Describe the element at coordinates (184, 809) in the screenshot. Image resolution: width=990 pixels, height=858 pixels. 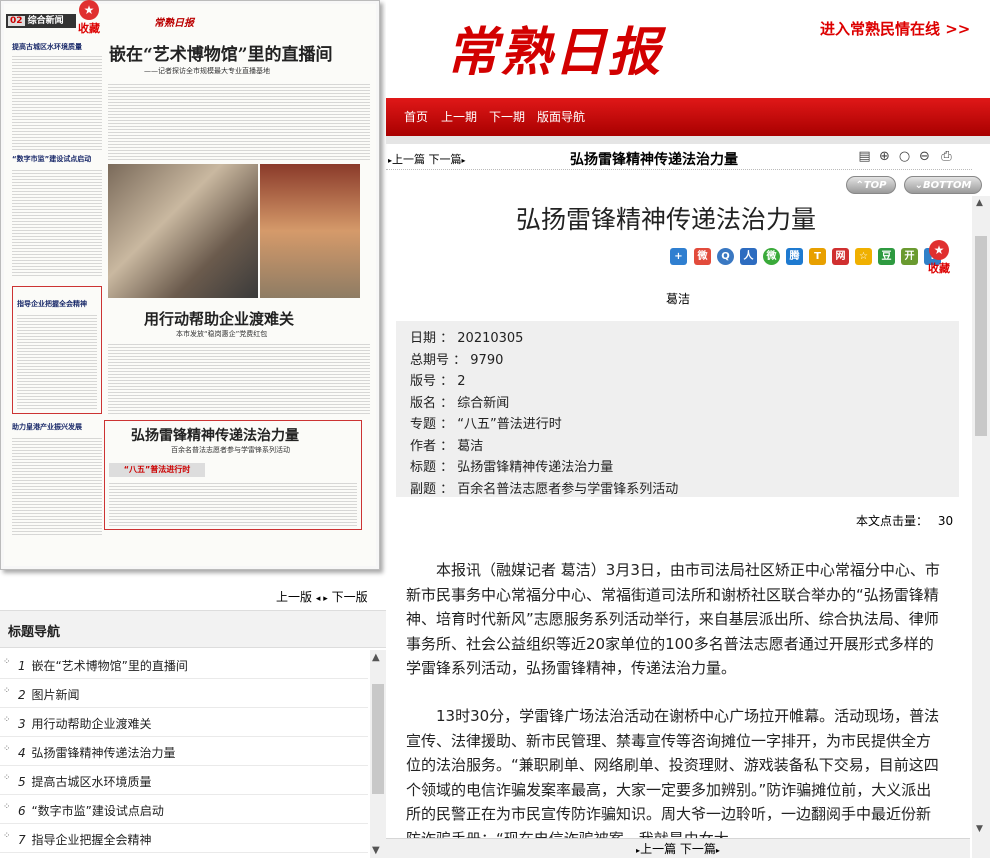
I see `title-nav-item: ⁘ 6 “数字市监”建设试点启动` at that location.